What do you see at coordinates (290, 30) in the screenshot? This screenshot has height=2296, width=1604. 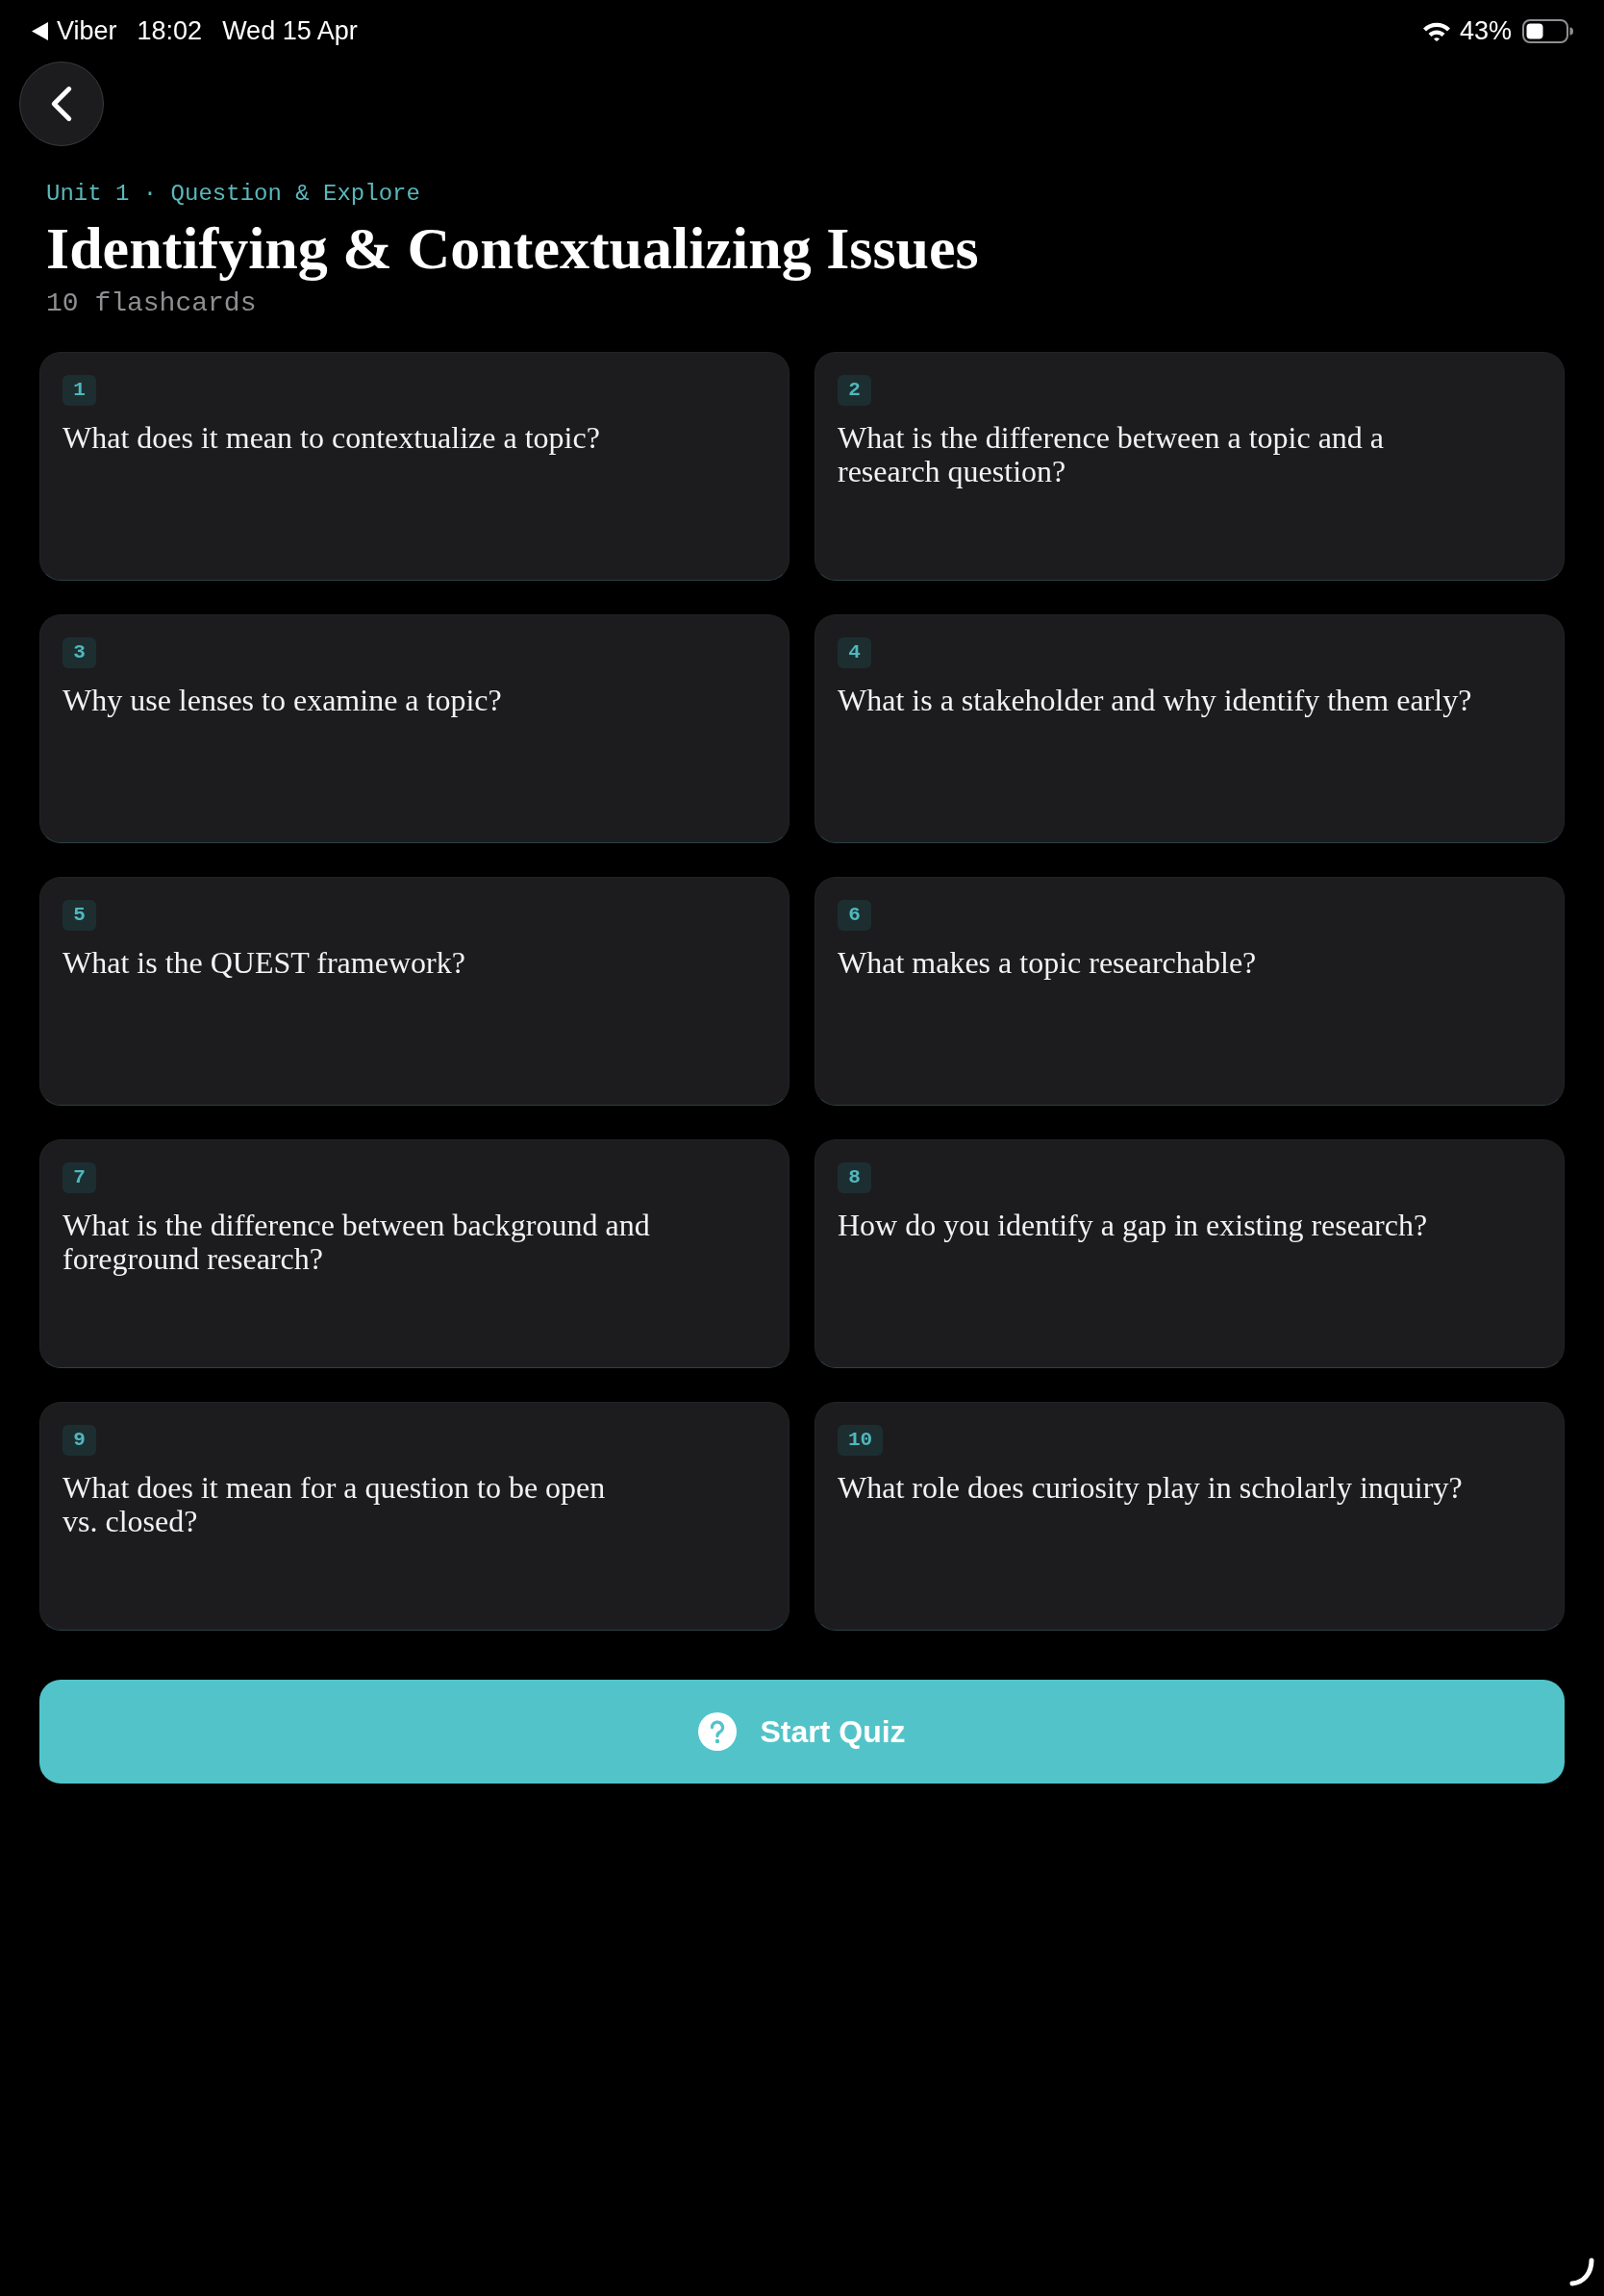 I see `status-date: Wed 15 Apr` at bounding box center [290, 30].